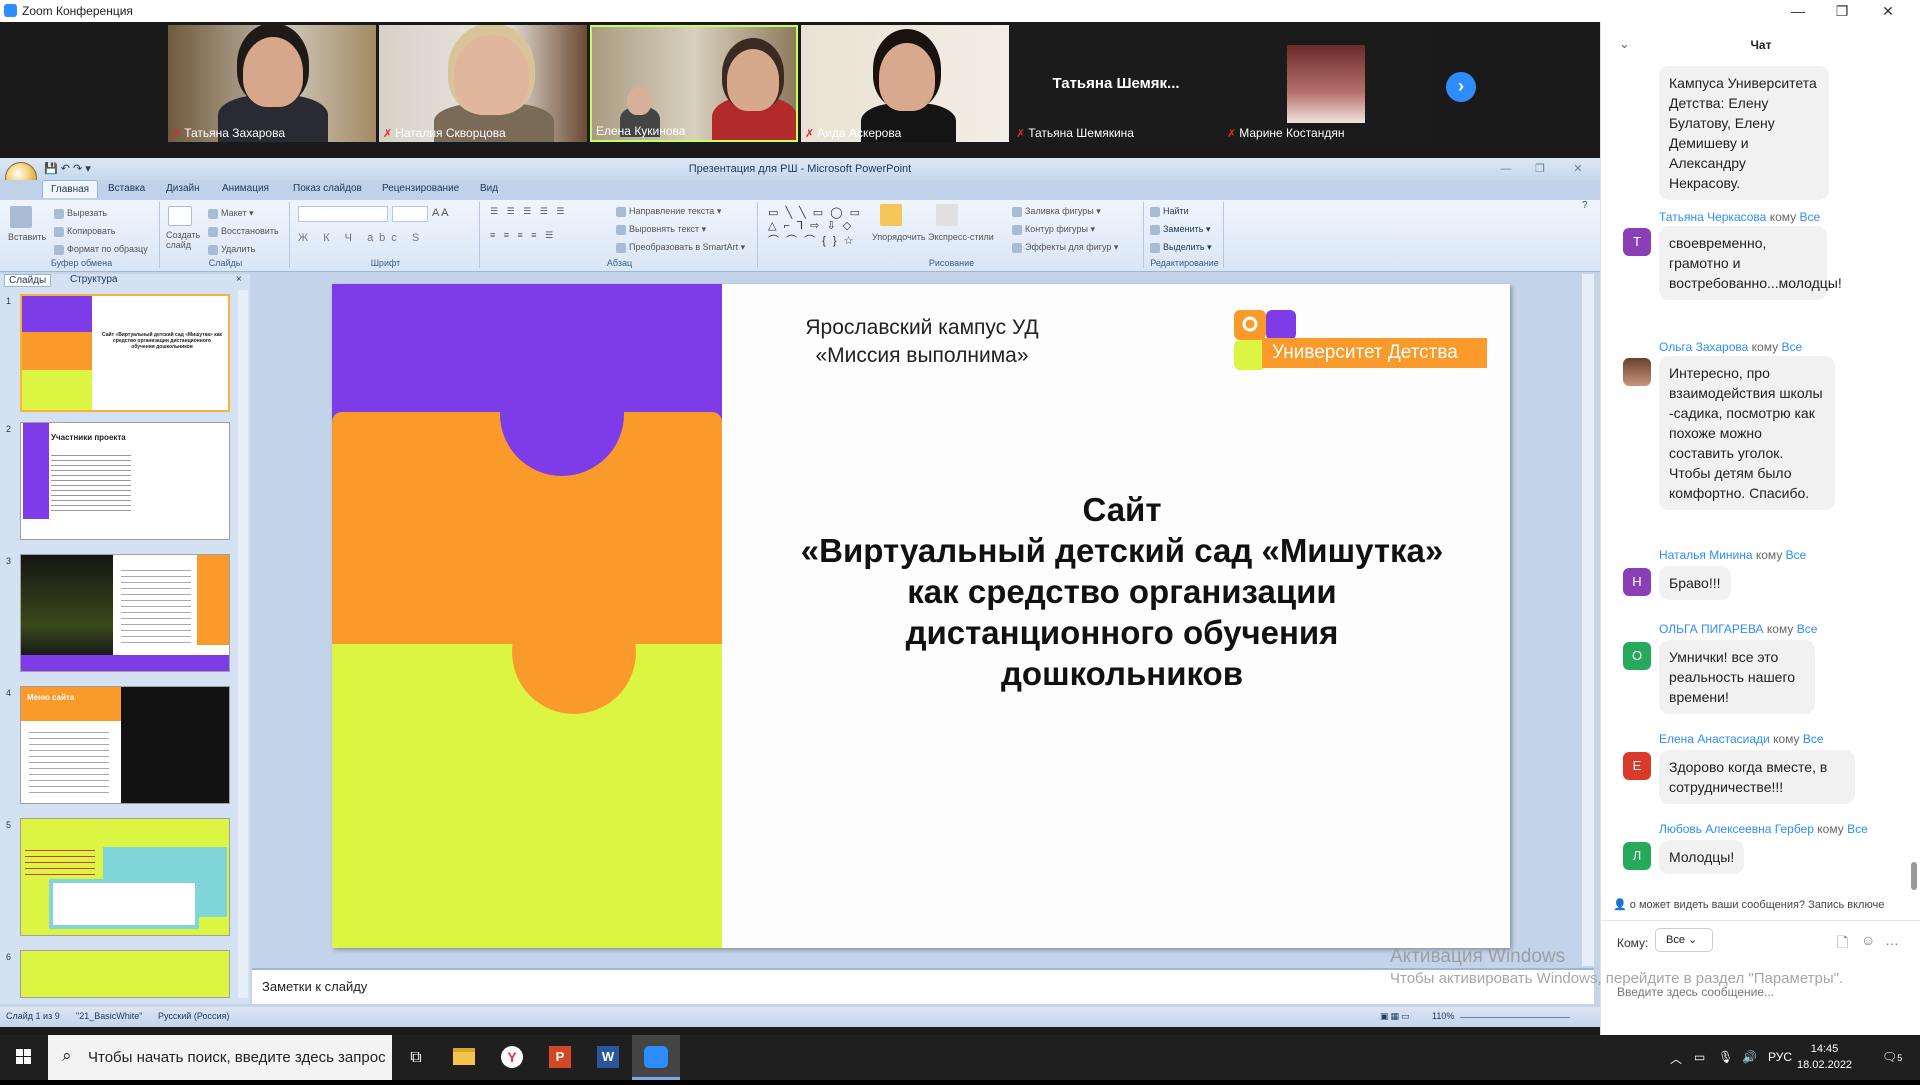 The height and width of the screenshot is (1085, 1920). What do you see at coordinates (1053, 229) in the screenshot?
I see `shape-outline-button: Контур фигуры ▾` at bounding box center [1053, 229].